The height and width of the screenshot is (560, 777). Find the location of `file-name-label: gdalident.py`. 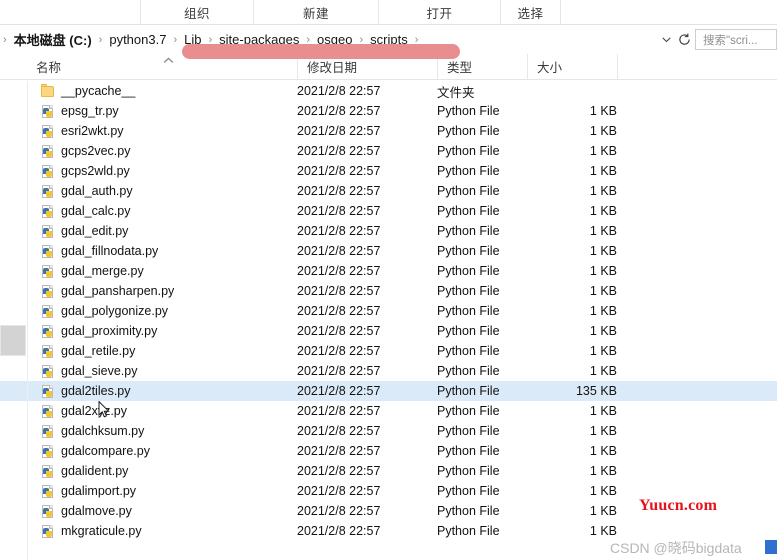

file-name-label: gdalident.py is located at coordinates (95, 471).